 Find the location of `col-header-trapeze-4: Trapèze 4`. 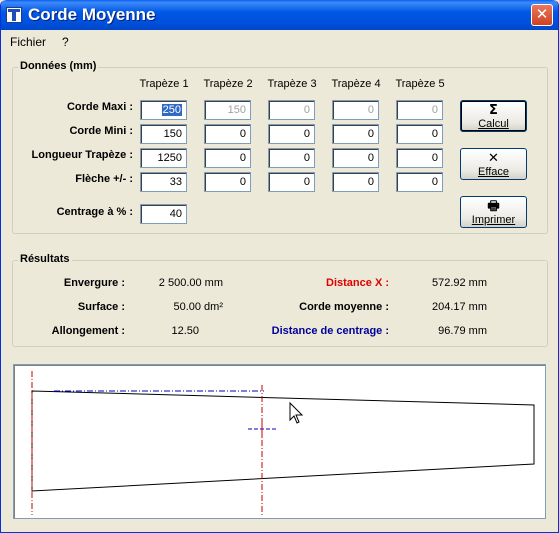

col-header-trapeze-4: Trapèze 4 is located at coordinates (356, 84).